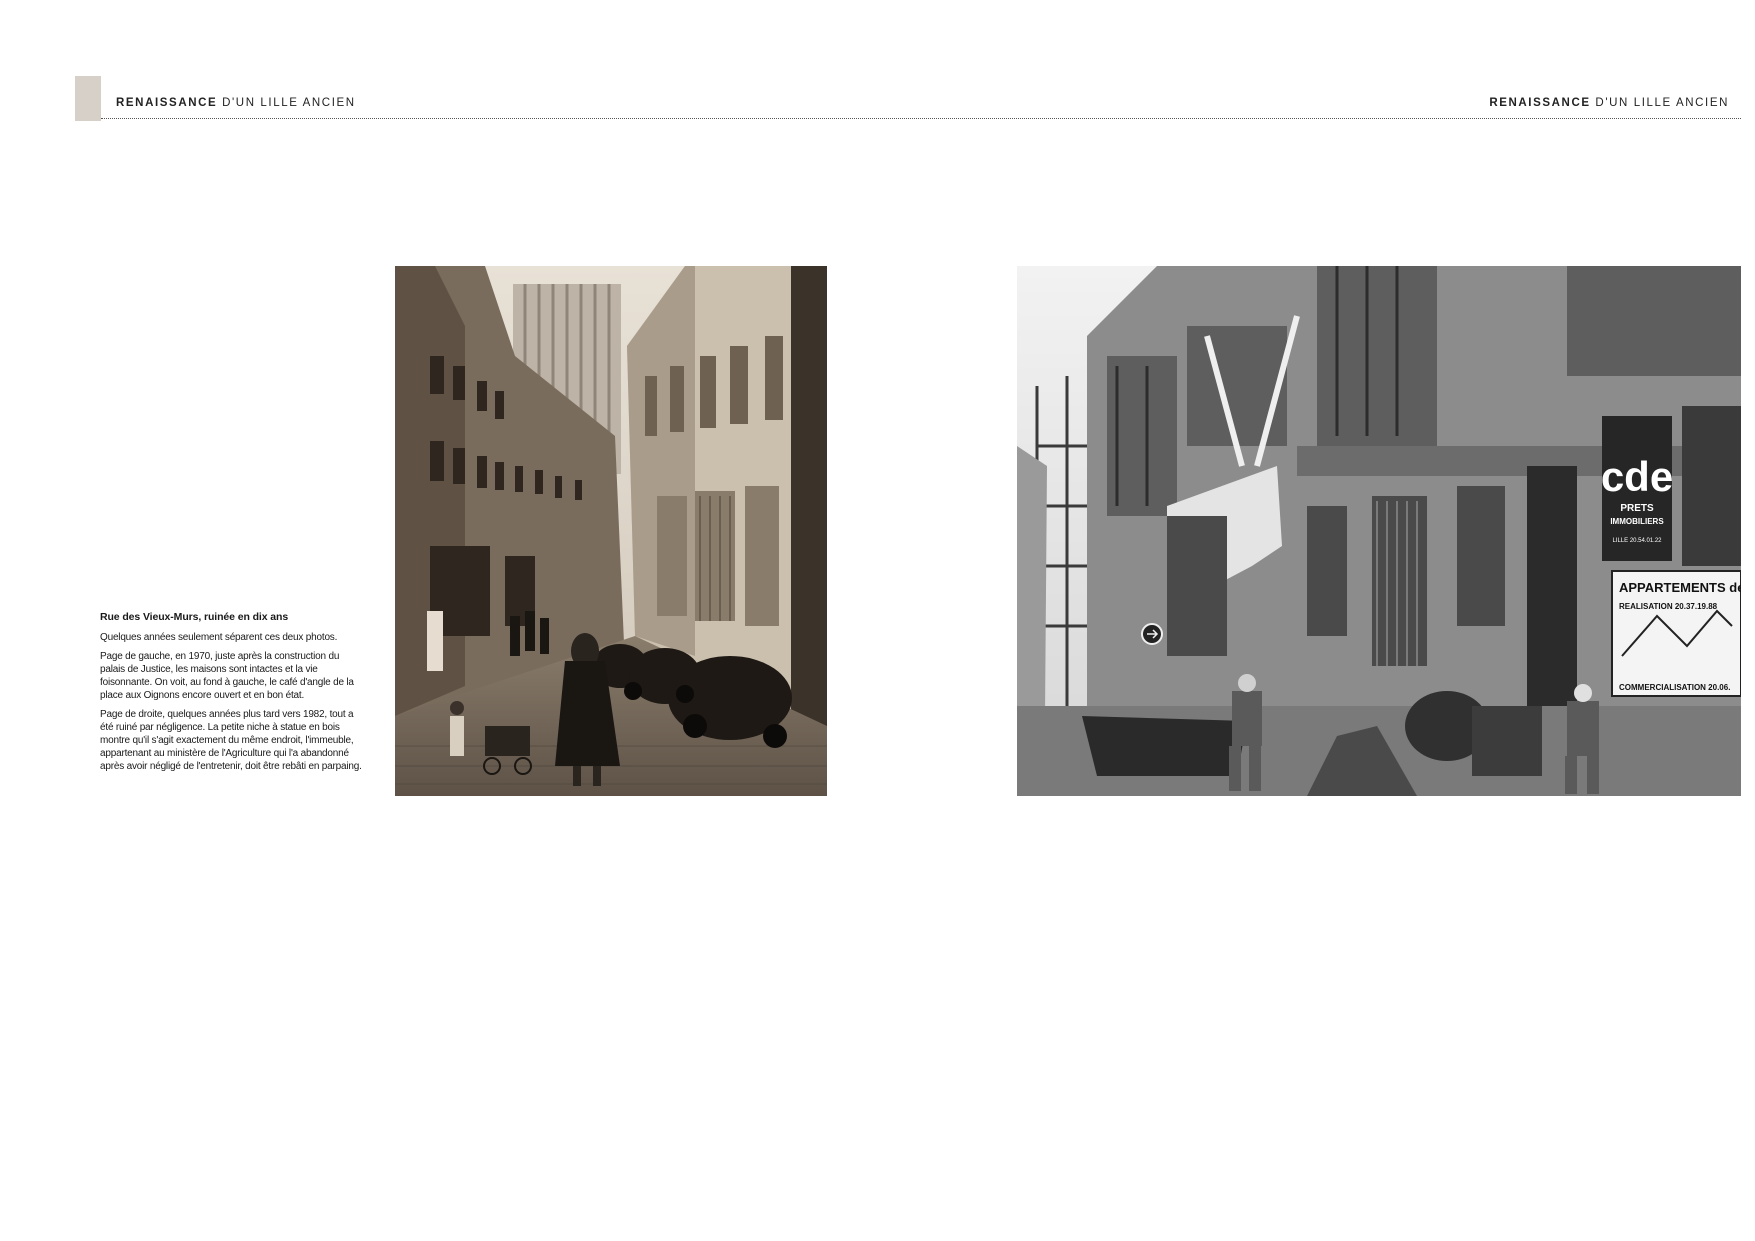 This screenshot has height=1241, width=1755. What do you see at coordinates (88, 98) in the screenshot?
I see `page-tab-marker` at bounding box center [88, 98].